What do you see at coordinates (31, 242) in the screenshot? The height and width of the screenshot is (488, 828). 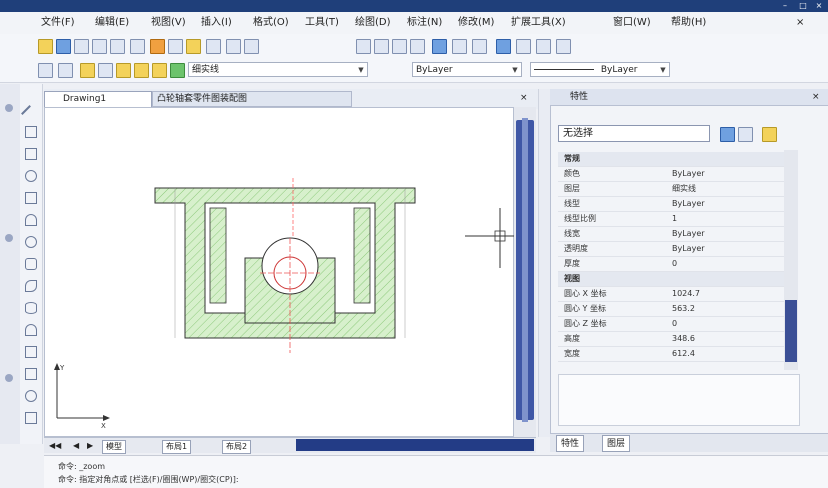 I see `circle-icon` at bounding box center [31, 242].